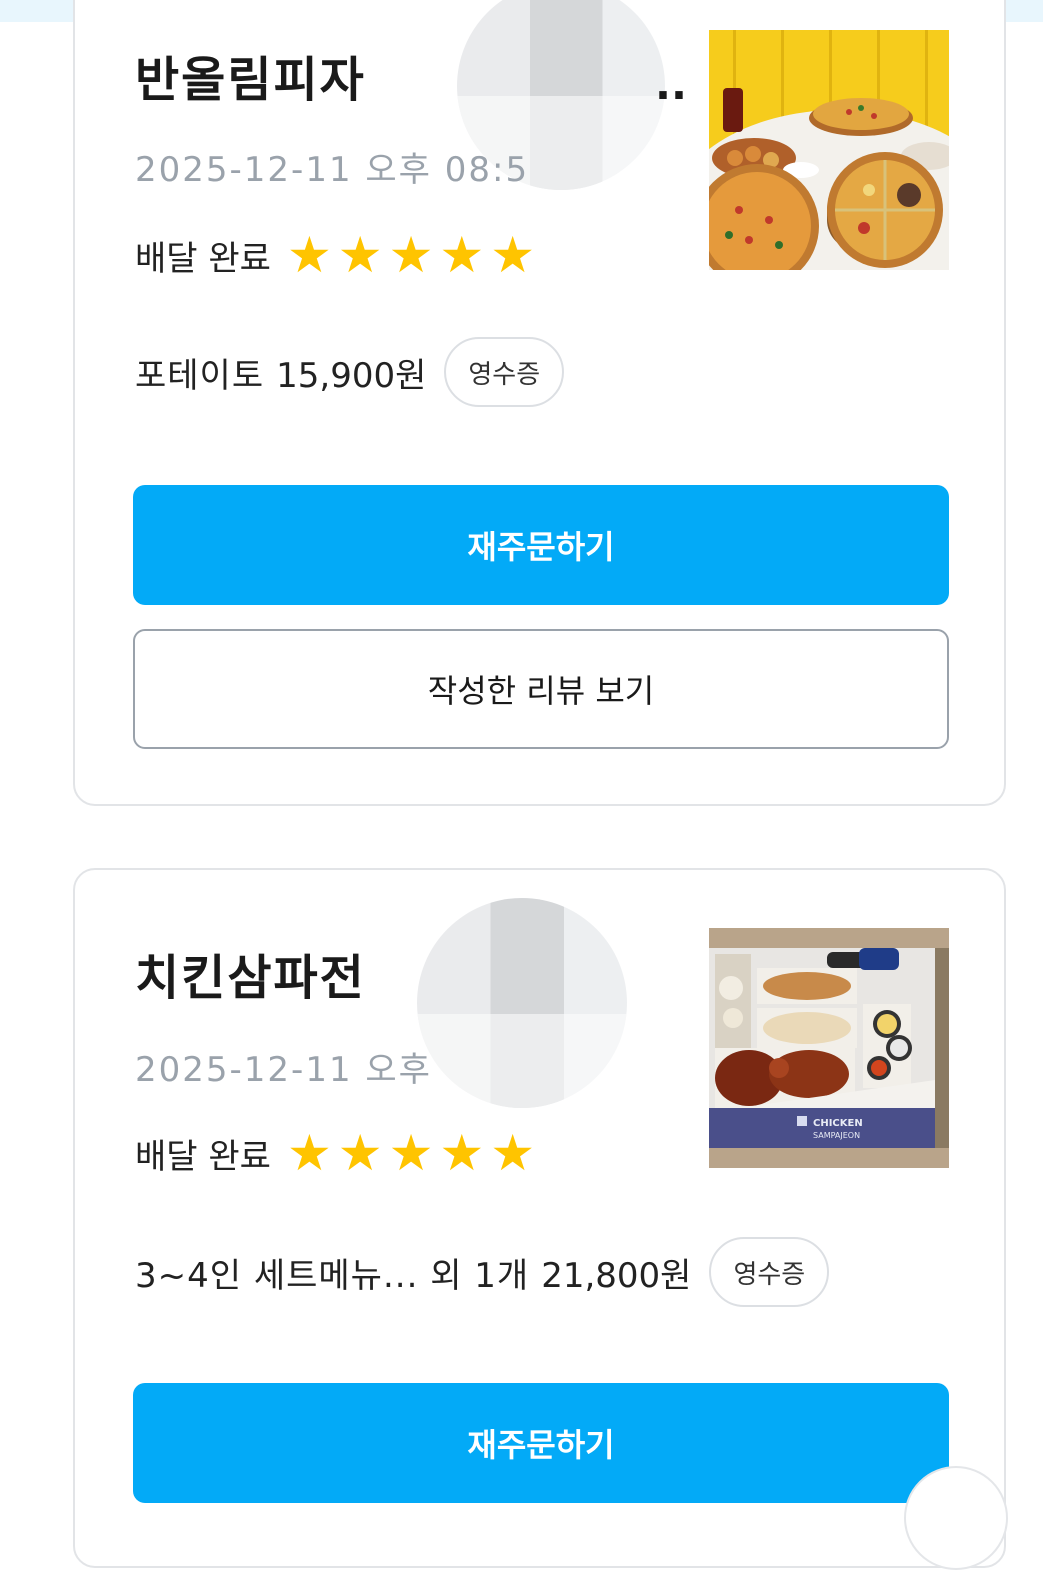 This screenshot has height=1570, width=1043. What do you see at coordinates (616, 1275) in the screenshot?
I see `order-price: 21,800원` at bounding box center [616, 1275].